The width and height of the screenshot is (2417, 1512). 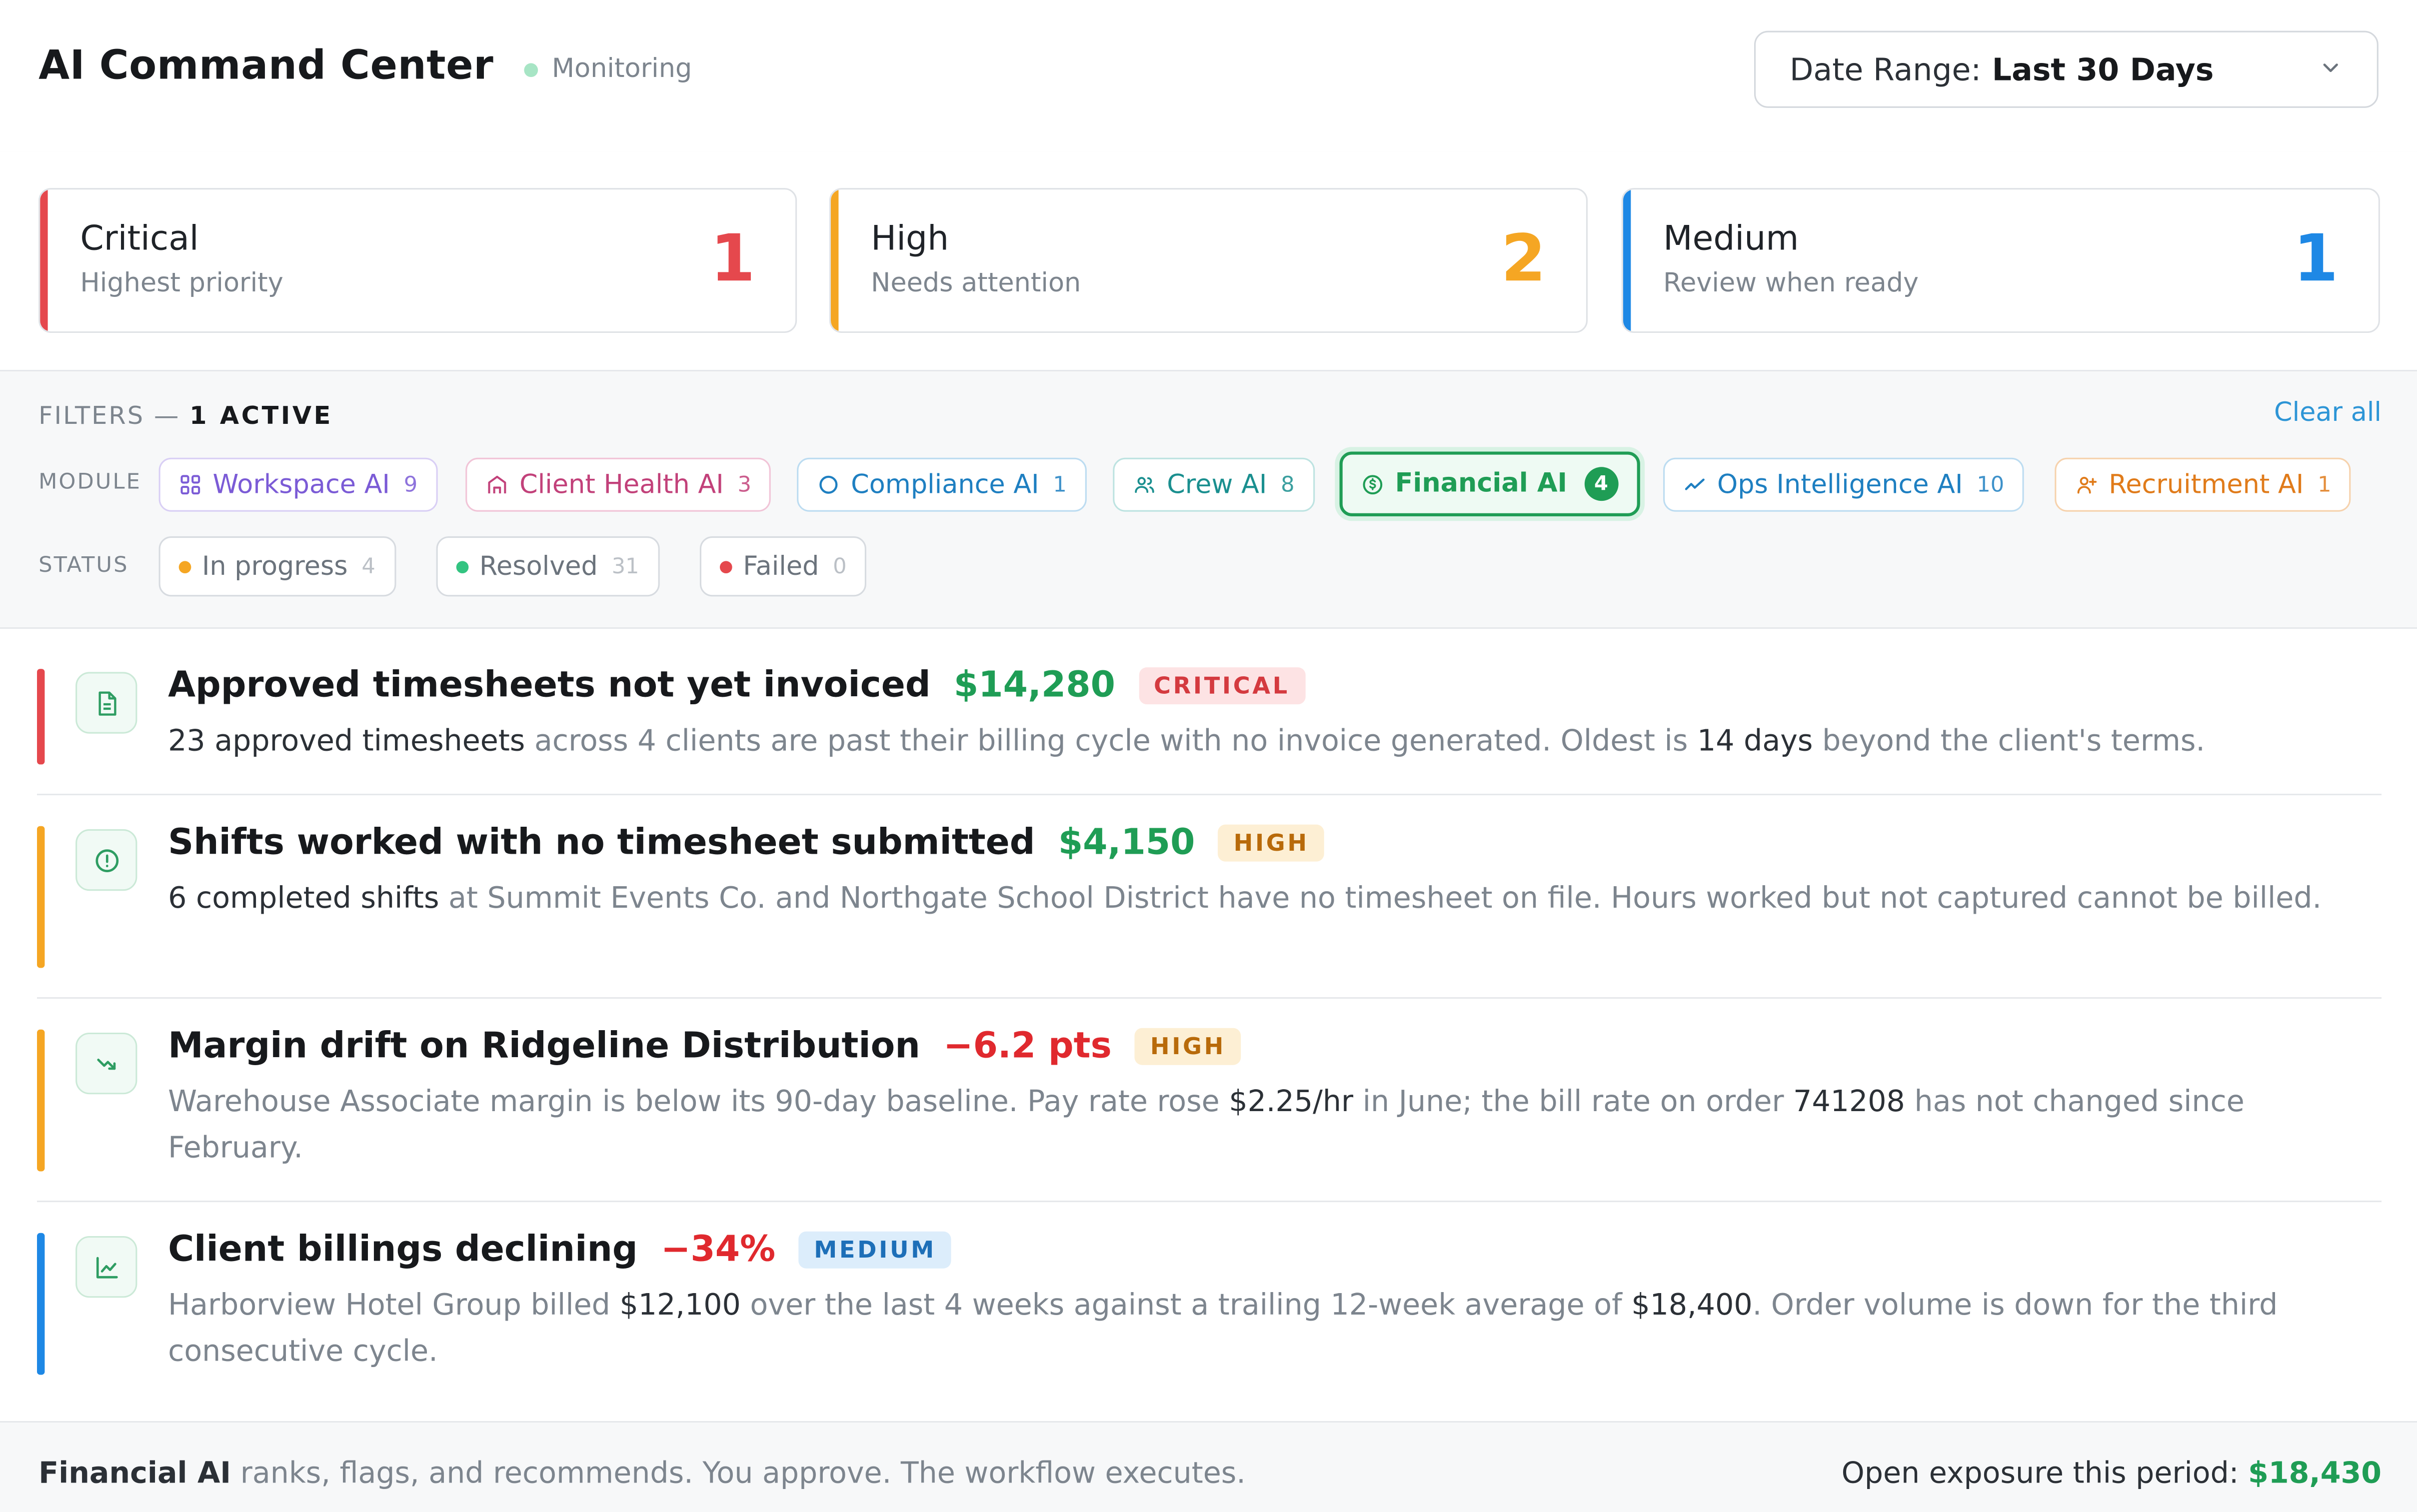 I want to click on filters-label: FILTERS — 1 ACTIVE, so click(x=185, y=416).